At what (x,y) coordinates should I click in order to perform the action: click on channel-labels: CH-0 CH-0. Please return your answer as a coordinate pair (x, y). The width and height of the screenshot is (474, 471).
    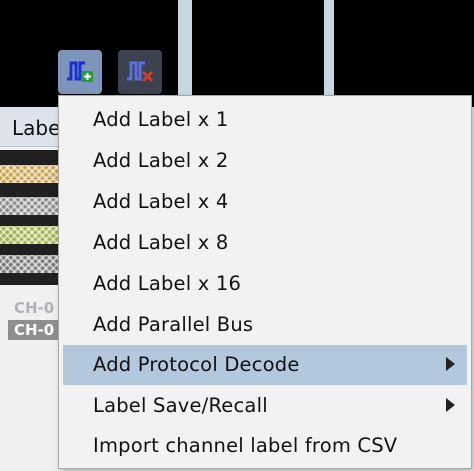
    Looking at the image, I should click on (36, 320).